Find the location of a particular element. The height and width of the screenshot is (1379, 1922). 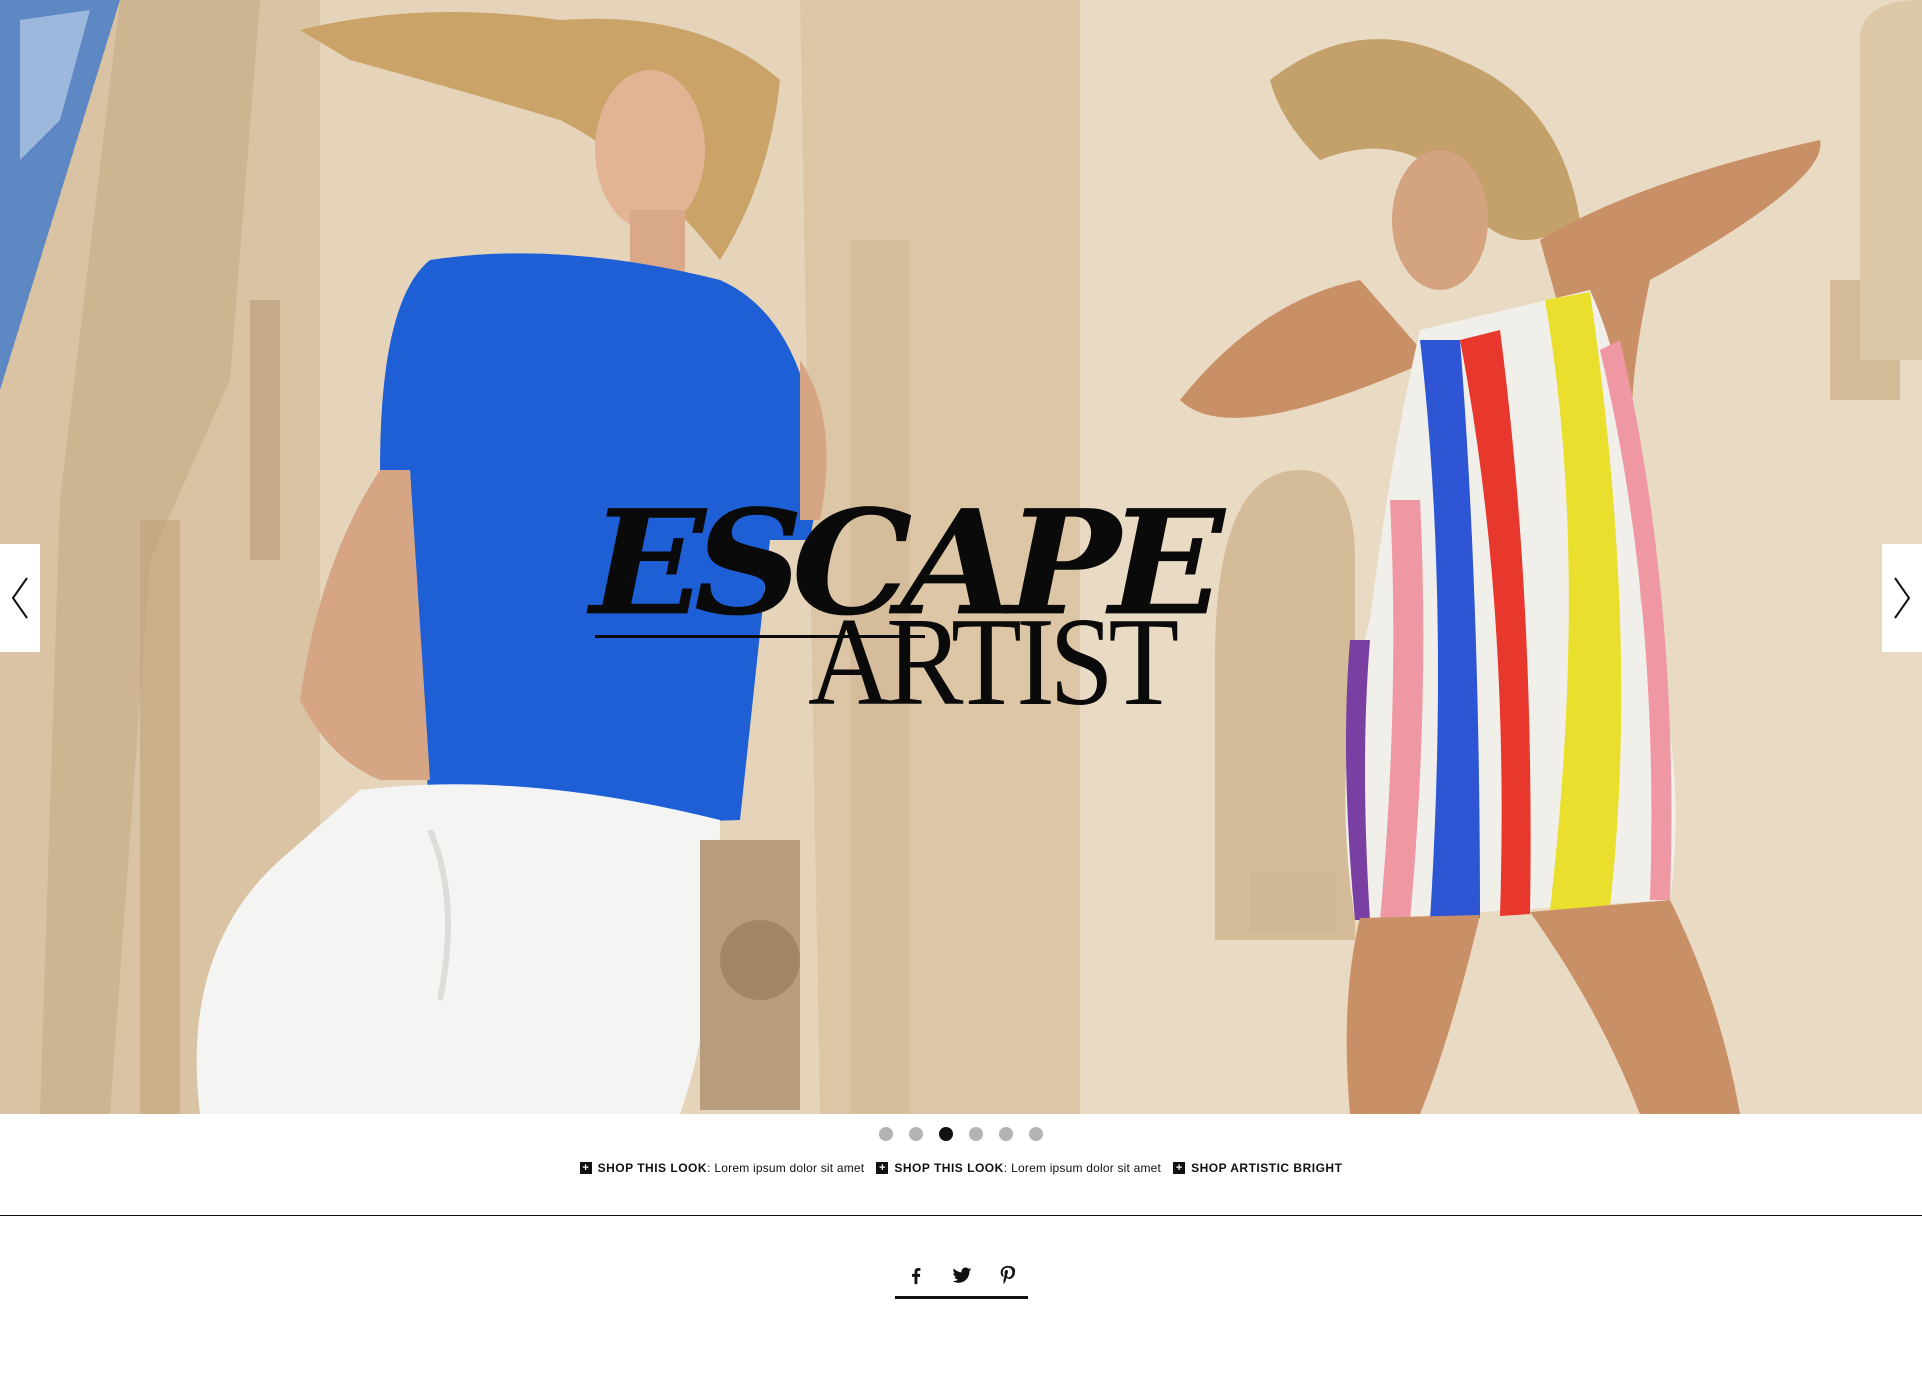

pinterest-button is located at coordinates (1008, 1275).